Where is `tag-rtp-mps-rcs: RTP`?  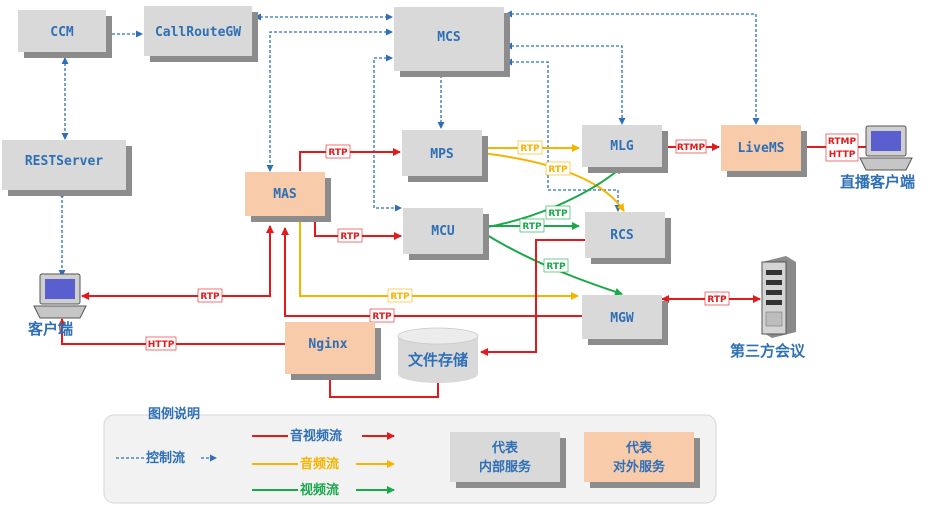
tag-rtp-mps-rcs: RTP is located at coordinates (558, 168).